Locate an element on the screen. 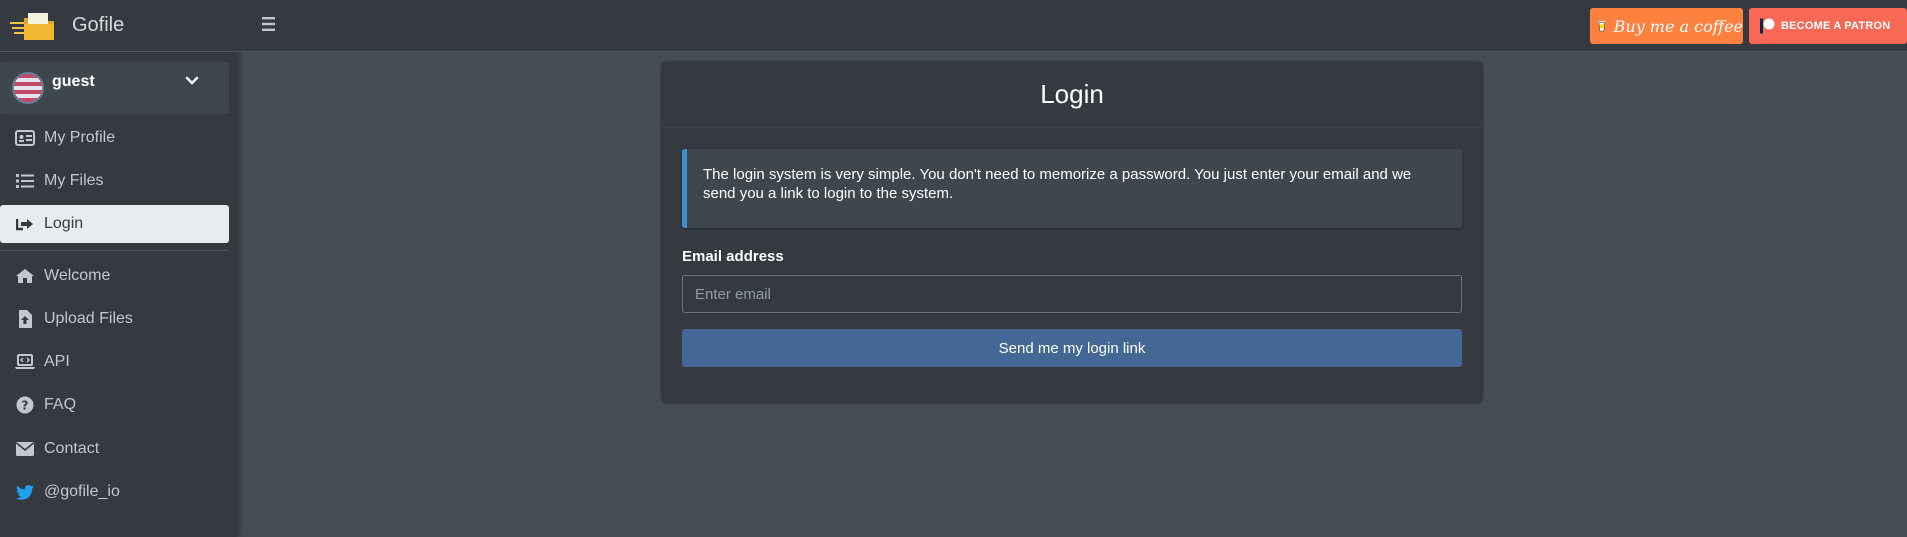 The image size is (1907, 537). send-login-link-button: Send me my login link is located at coordinates (1072, 348).